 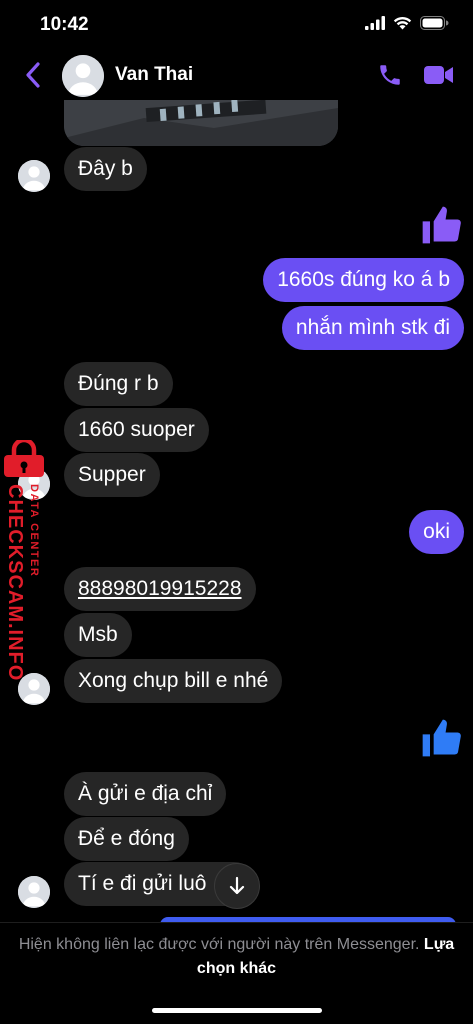 I want to click on contact-name: Van Thai, so click(x=154, y=75).